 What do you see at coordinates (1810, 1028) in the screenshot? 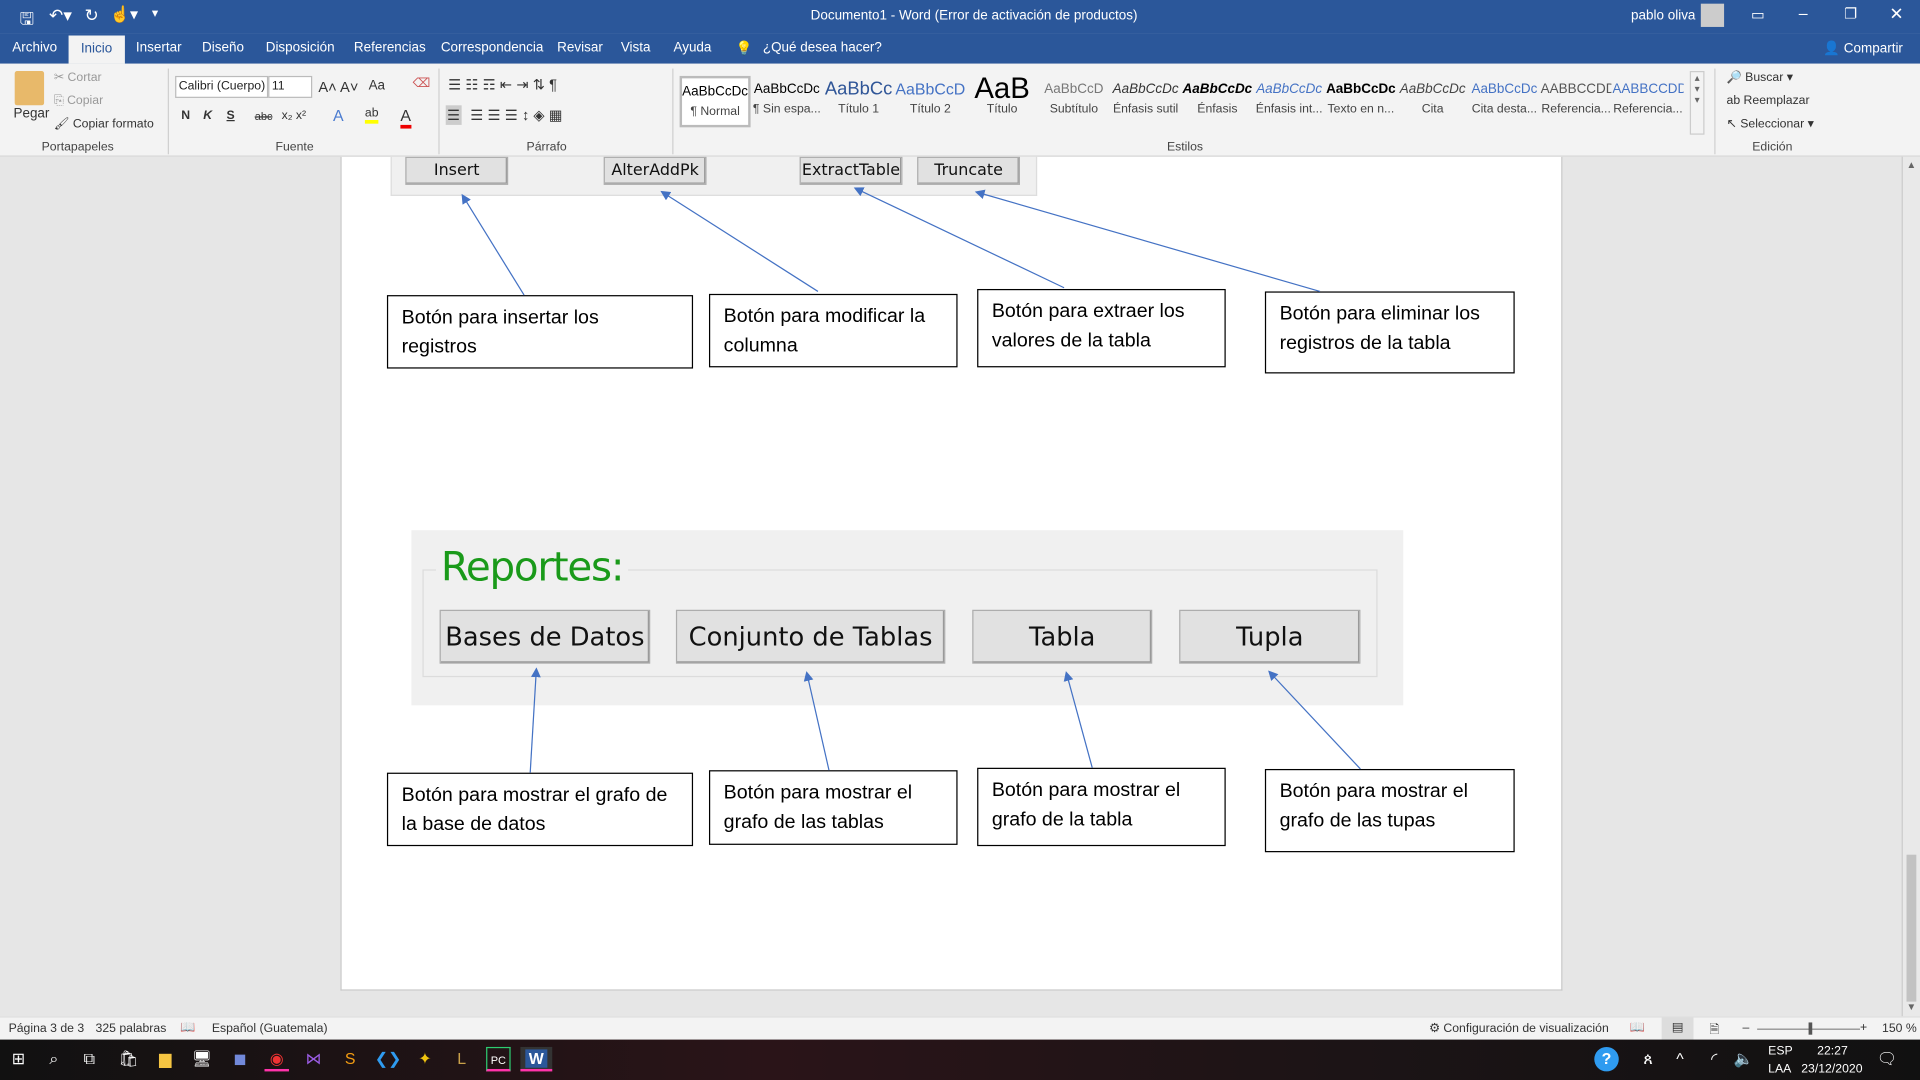
I see `zoom-slider-thumb` at bounding box center [1810, 1028].